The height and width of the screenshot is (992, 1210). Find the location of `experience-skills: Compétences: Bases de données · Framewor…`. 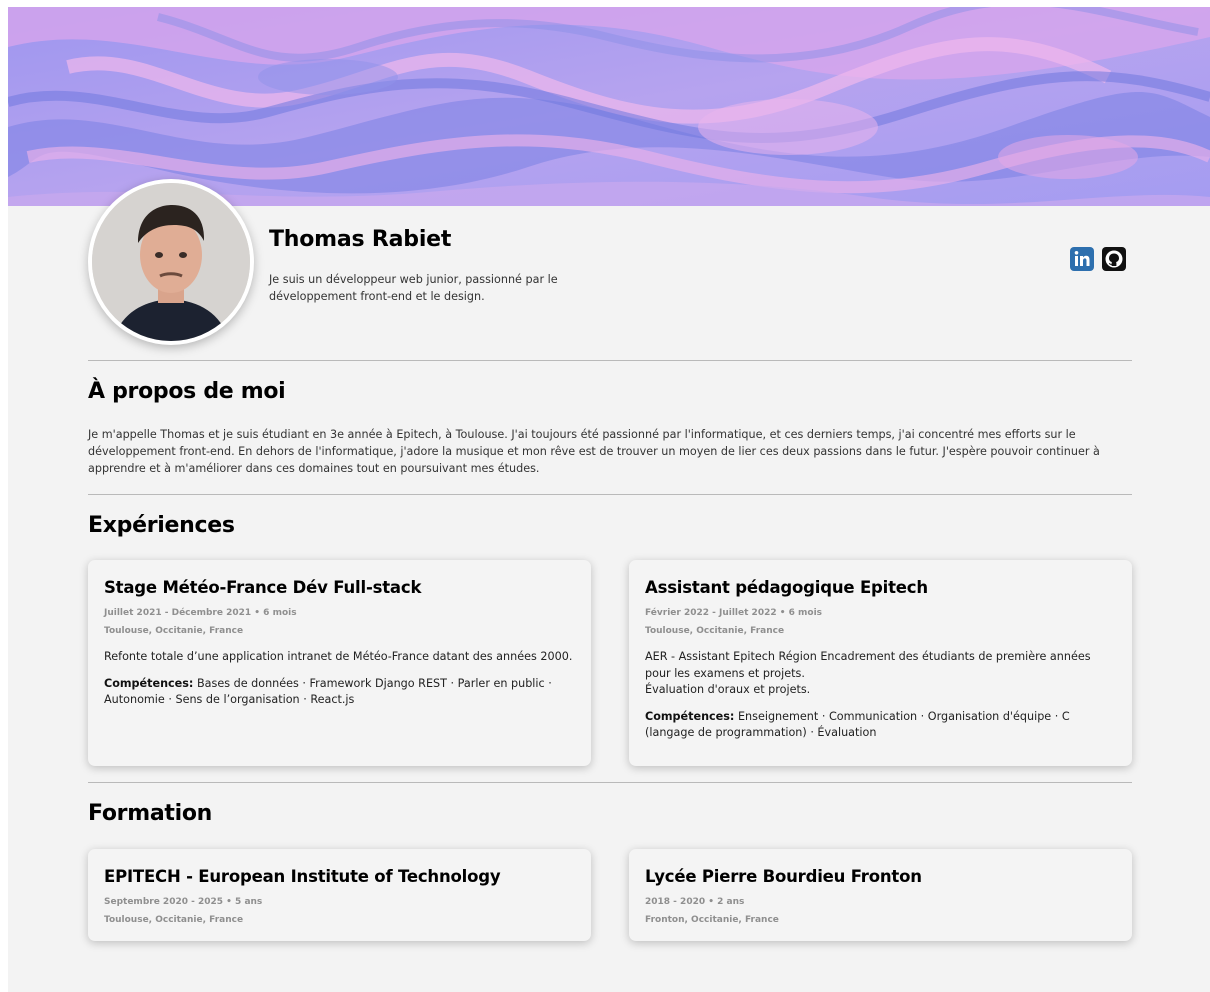

experience-skills: Compétences: Bases de données · Framewor… is located at coordinates (339, 692).